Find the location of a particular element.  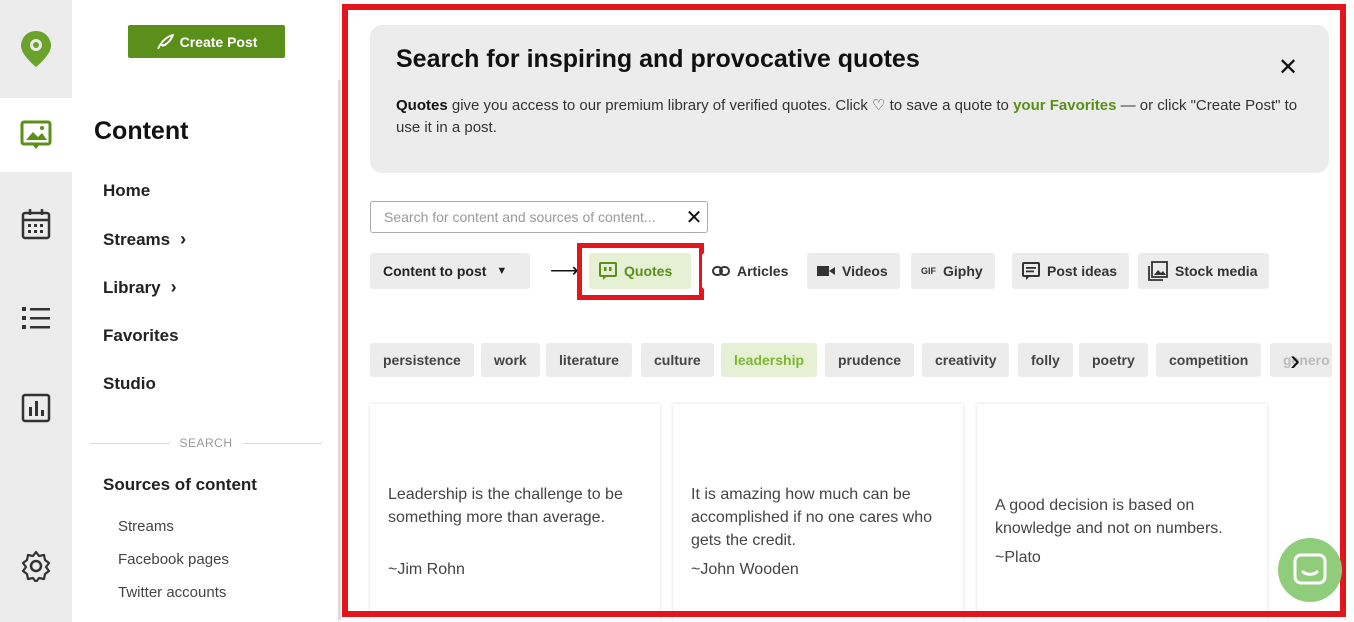

feather-icon is located at coordinates (165, 41).